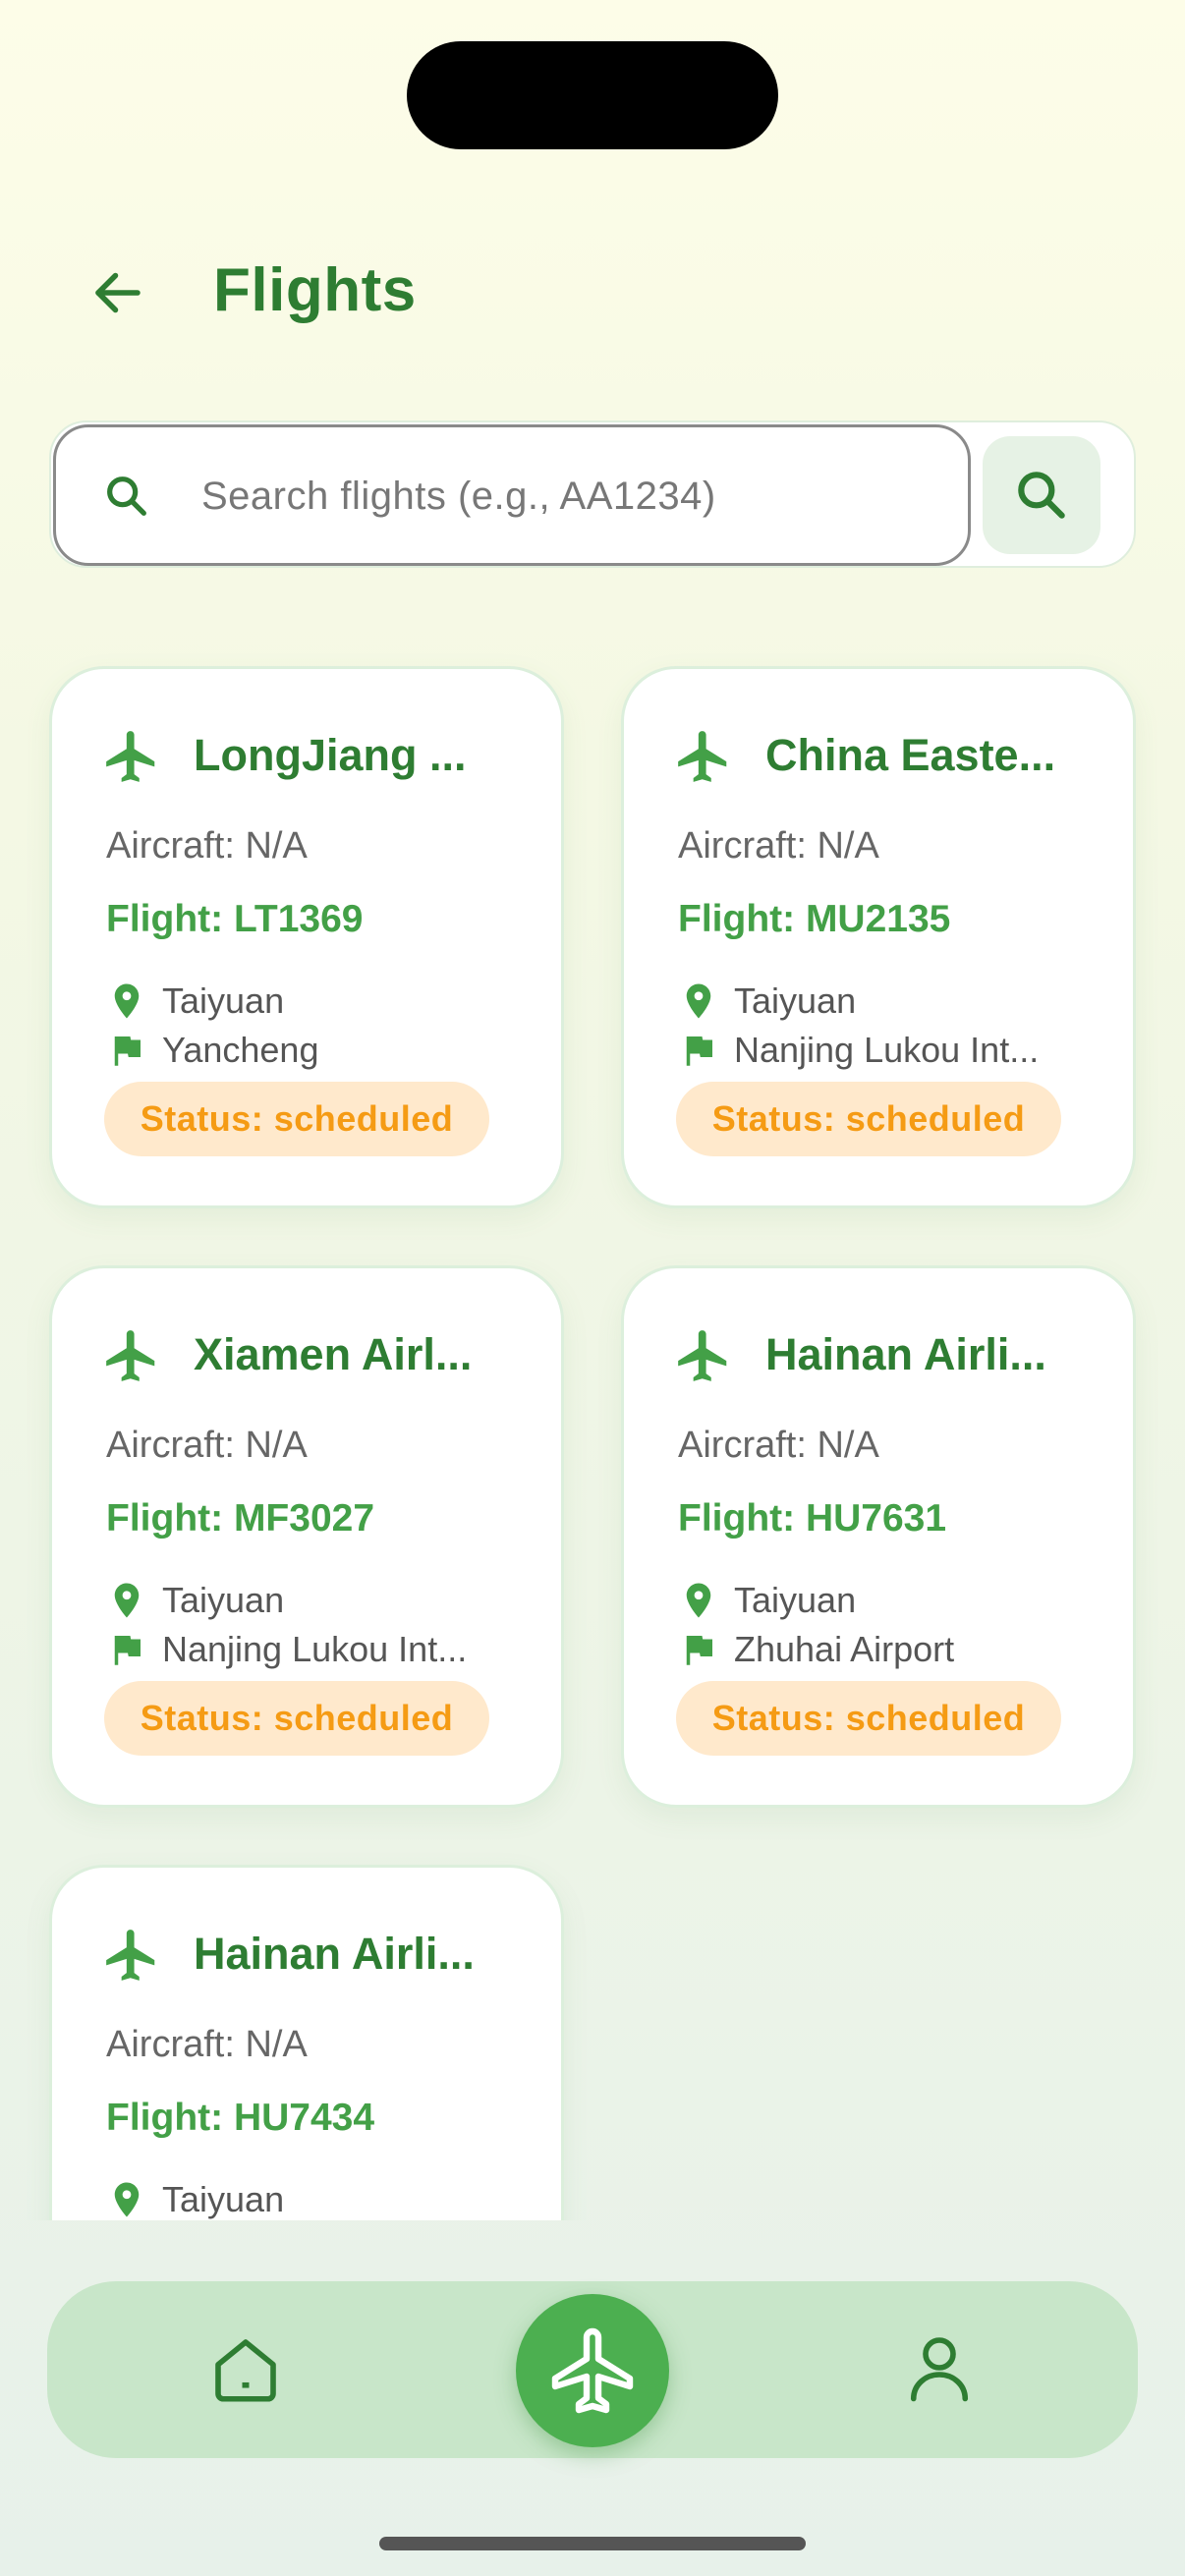 The height and width of the screenshot is (2576, 1185). Describe the element at coordinates (241, 1518) in the screenshot. I see `flight-number: Flight: MF3027` at that location.